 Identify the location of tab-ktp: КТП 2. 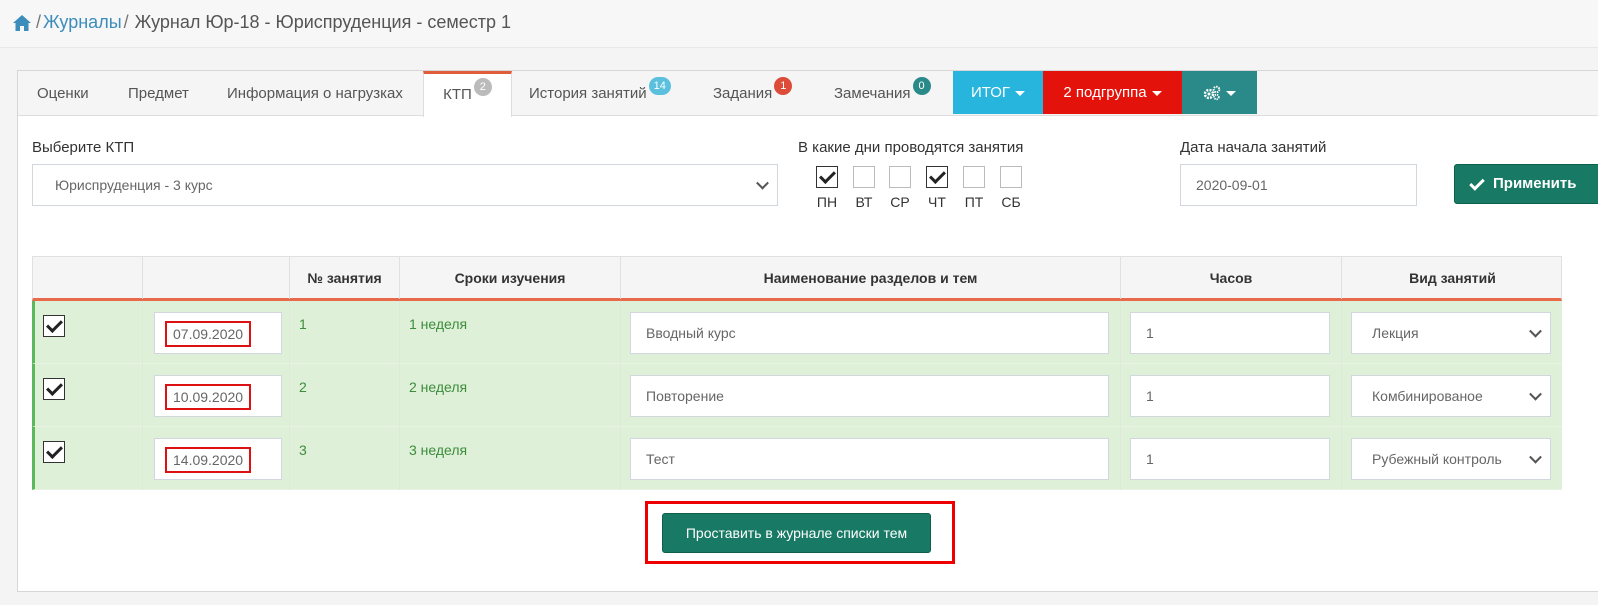
(467, 94).